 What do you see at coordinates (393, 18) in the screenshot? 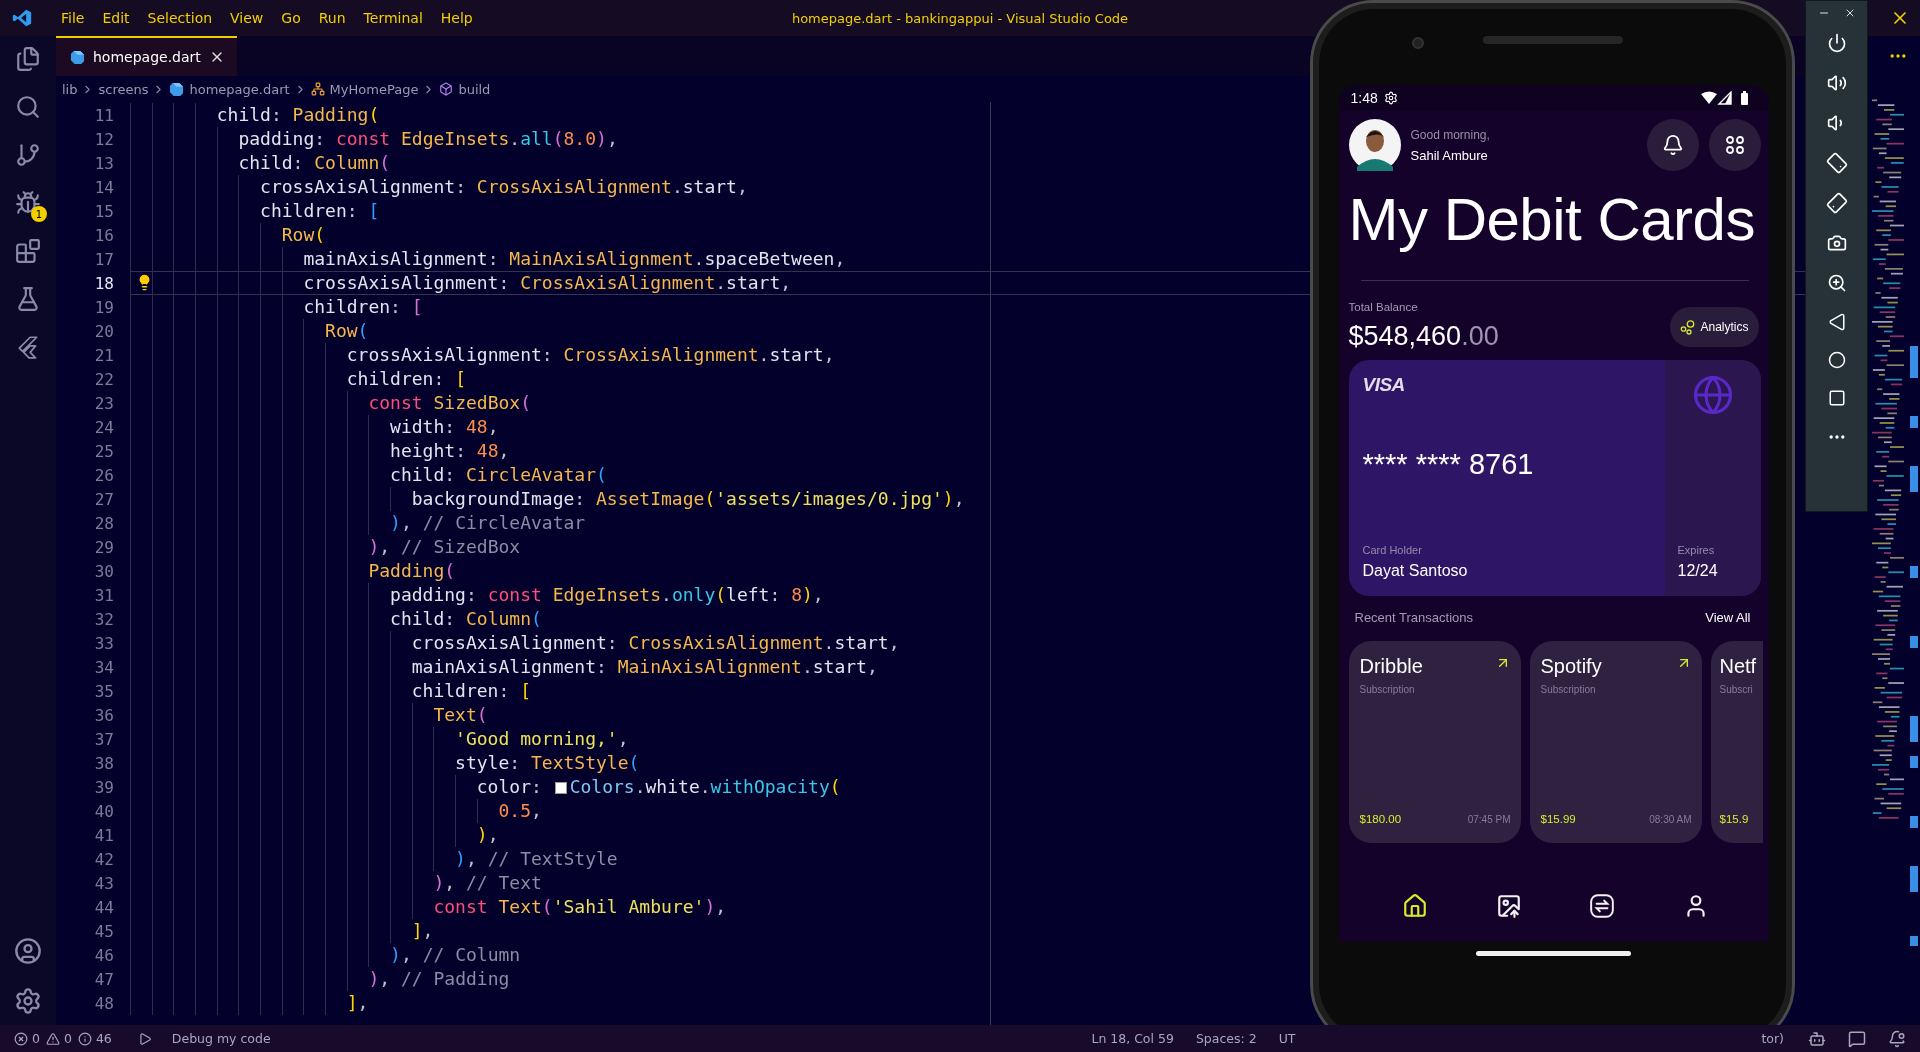
I see `menu-item: Terminal` at bounding box center [393, 18].